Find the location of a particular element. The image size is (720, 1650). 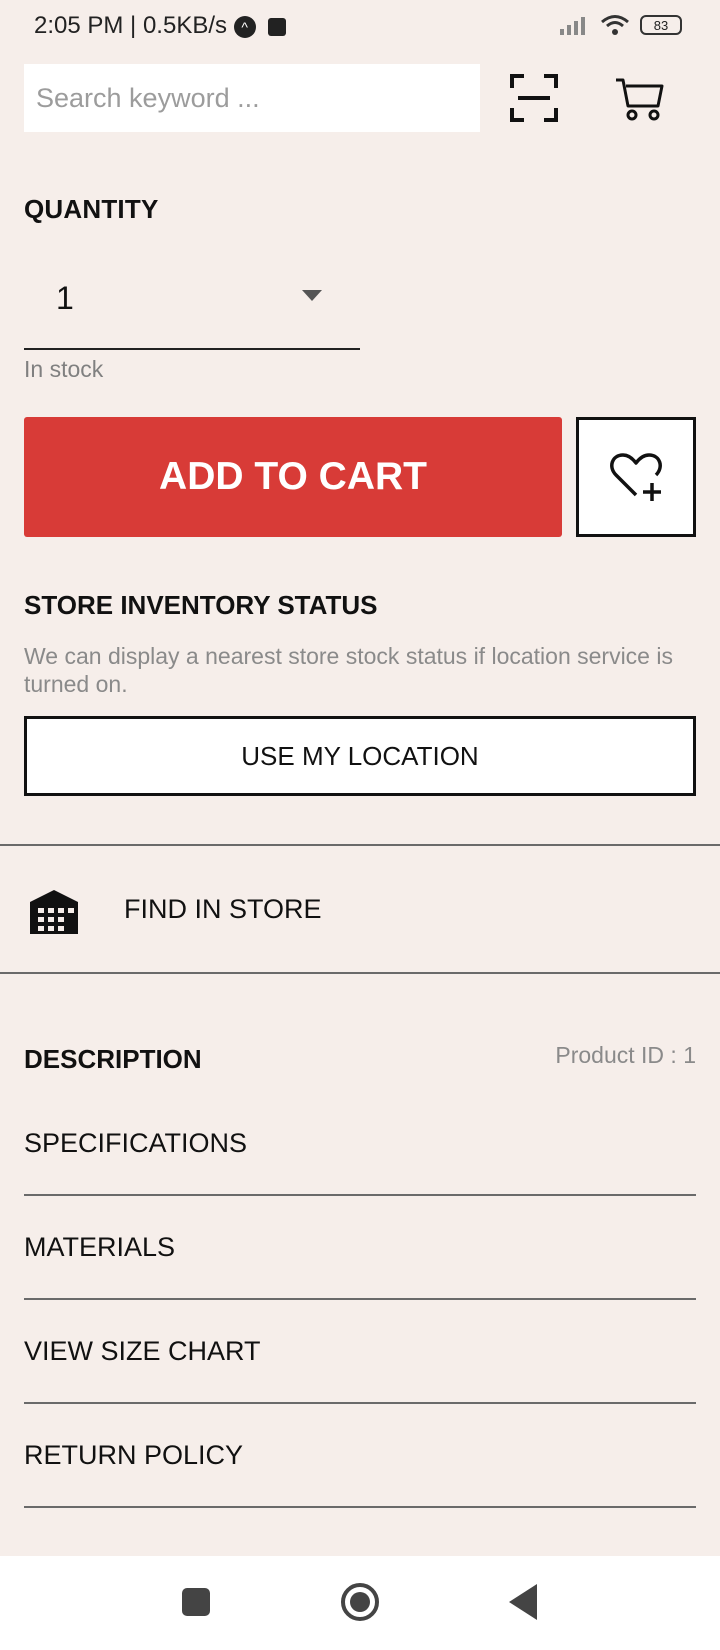

scan-button is located at coordinates (534, 98).